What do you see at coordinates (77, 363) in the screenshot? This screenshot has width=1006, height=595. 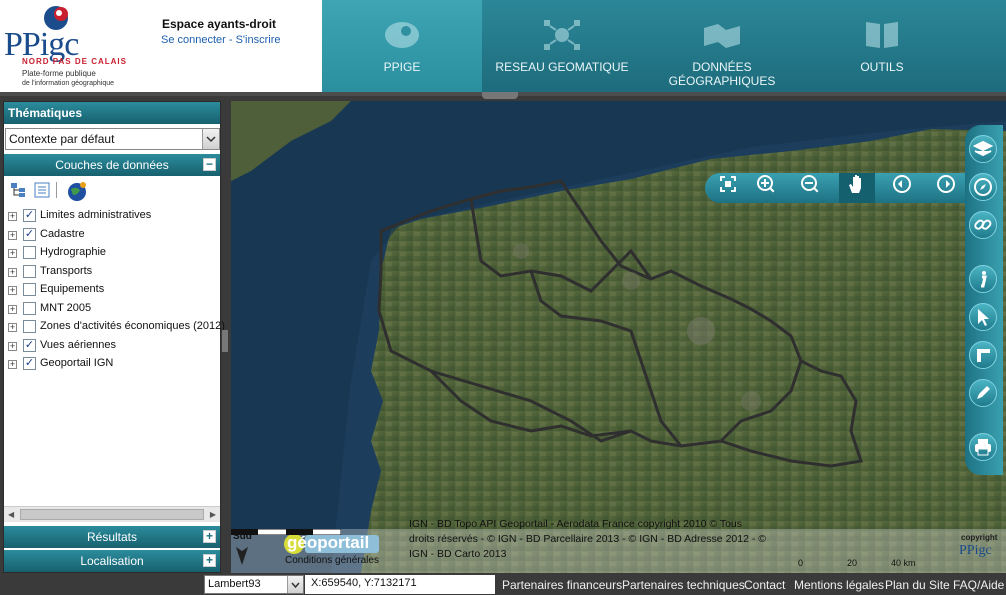 I see `layer-label: Geoportail IGN` at bounding box center [77, 363].